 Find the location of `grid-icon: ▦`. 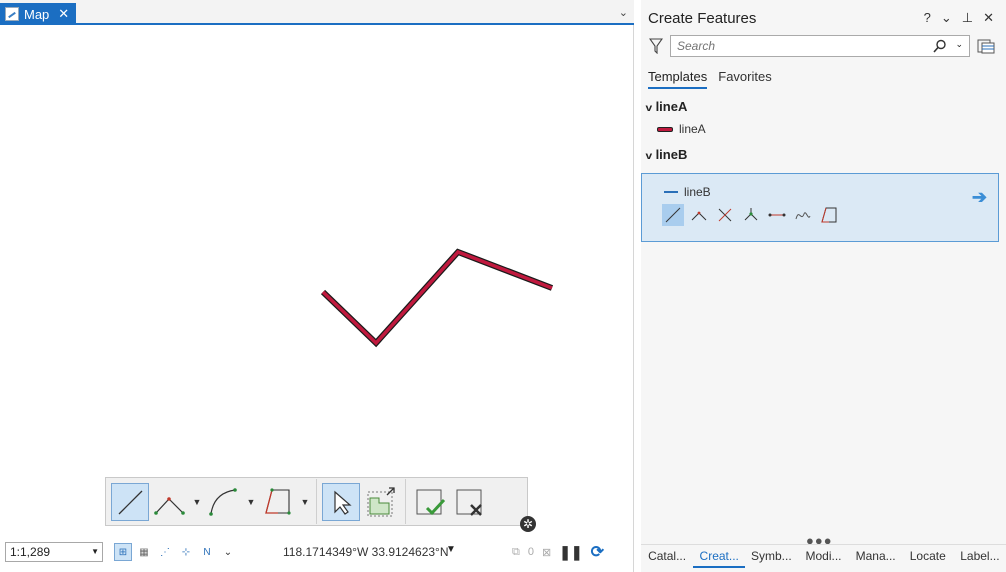

grid-icon: ▦ is located at coordinates (144, 552).